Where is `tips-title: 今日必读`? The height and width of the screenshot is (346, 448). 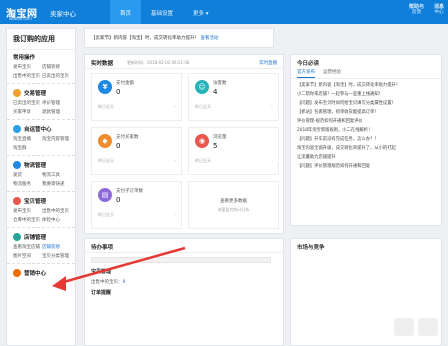 tips-title: 今日必读 is located at coordinates (308, 64).